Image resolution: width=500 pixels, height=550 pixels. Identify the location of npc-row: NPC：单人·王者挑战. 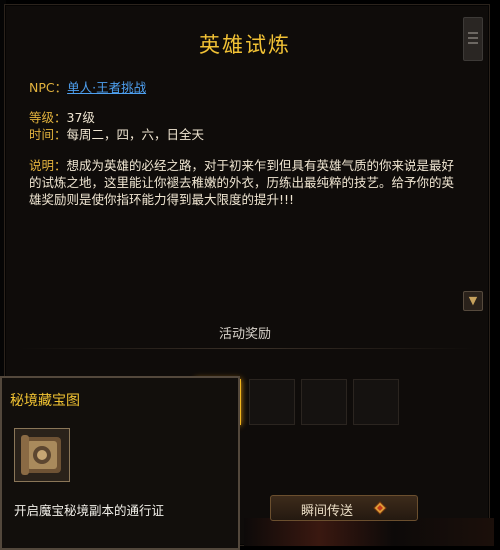
(87, 87).